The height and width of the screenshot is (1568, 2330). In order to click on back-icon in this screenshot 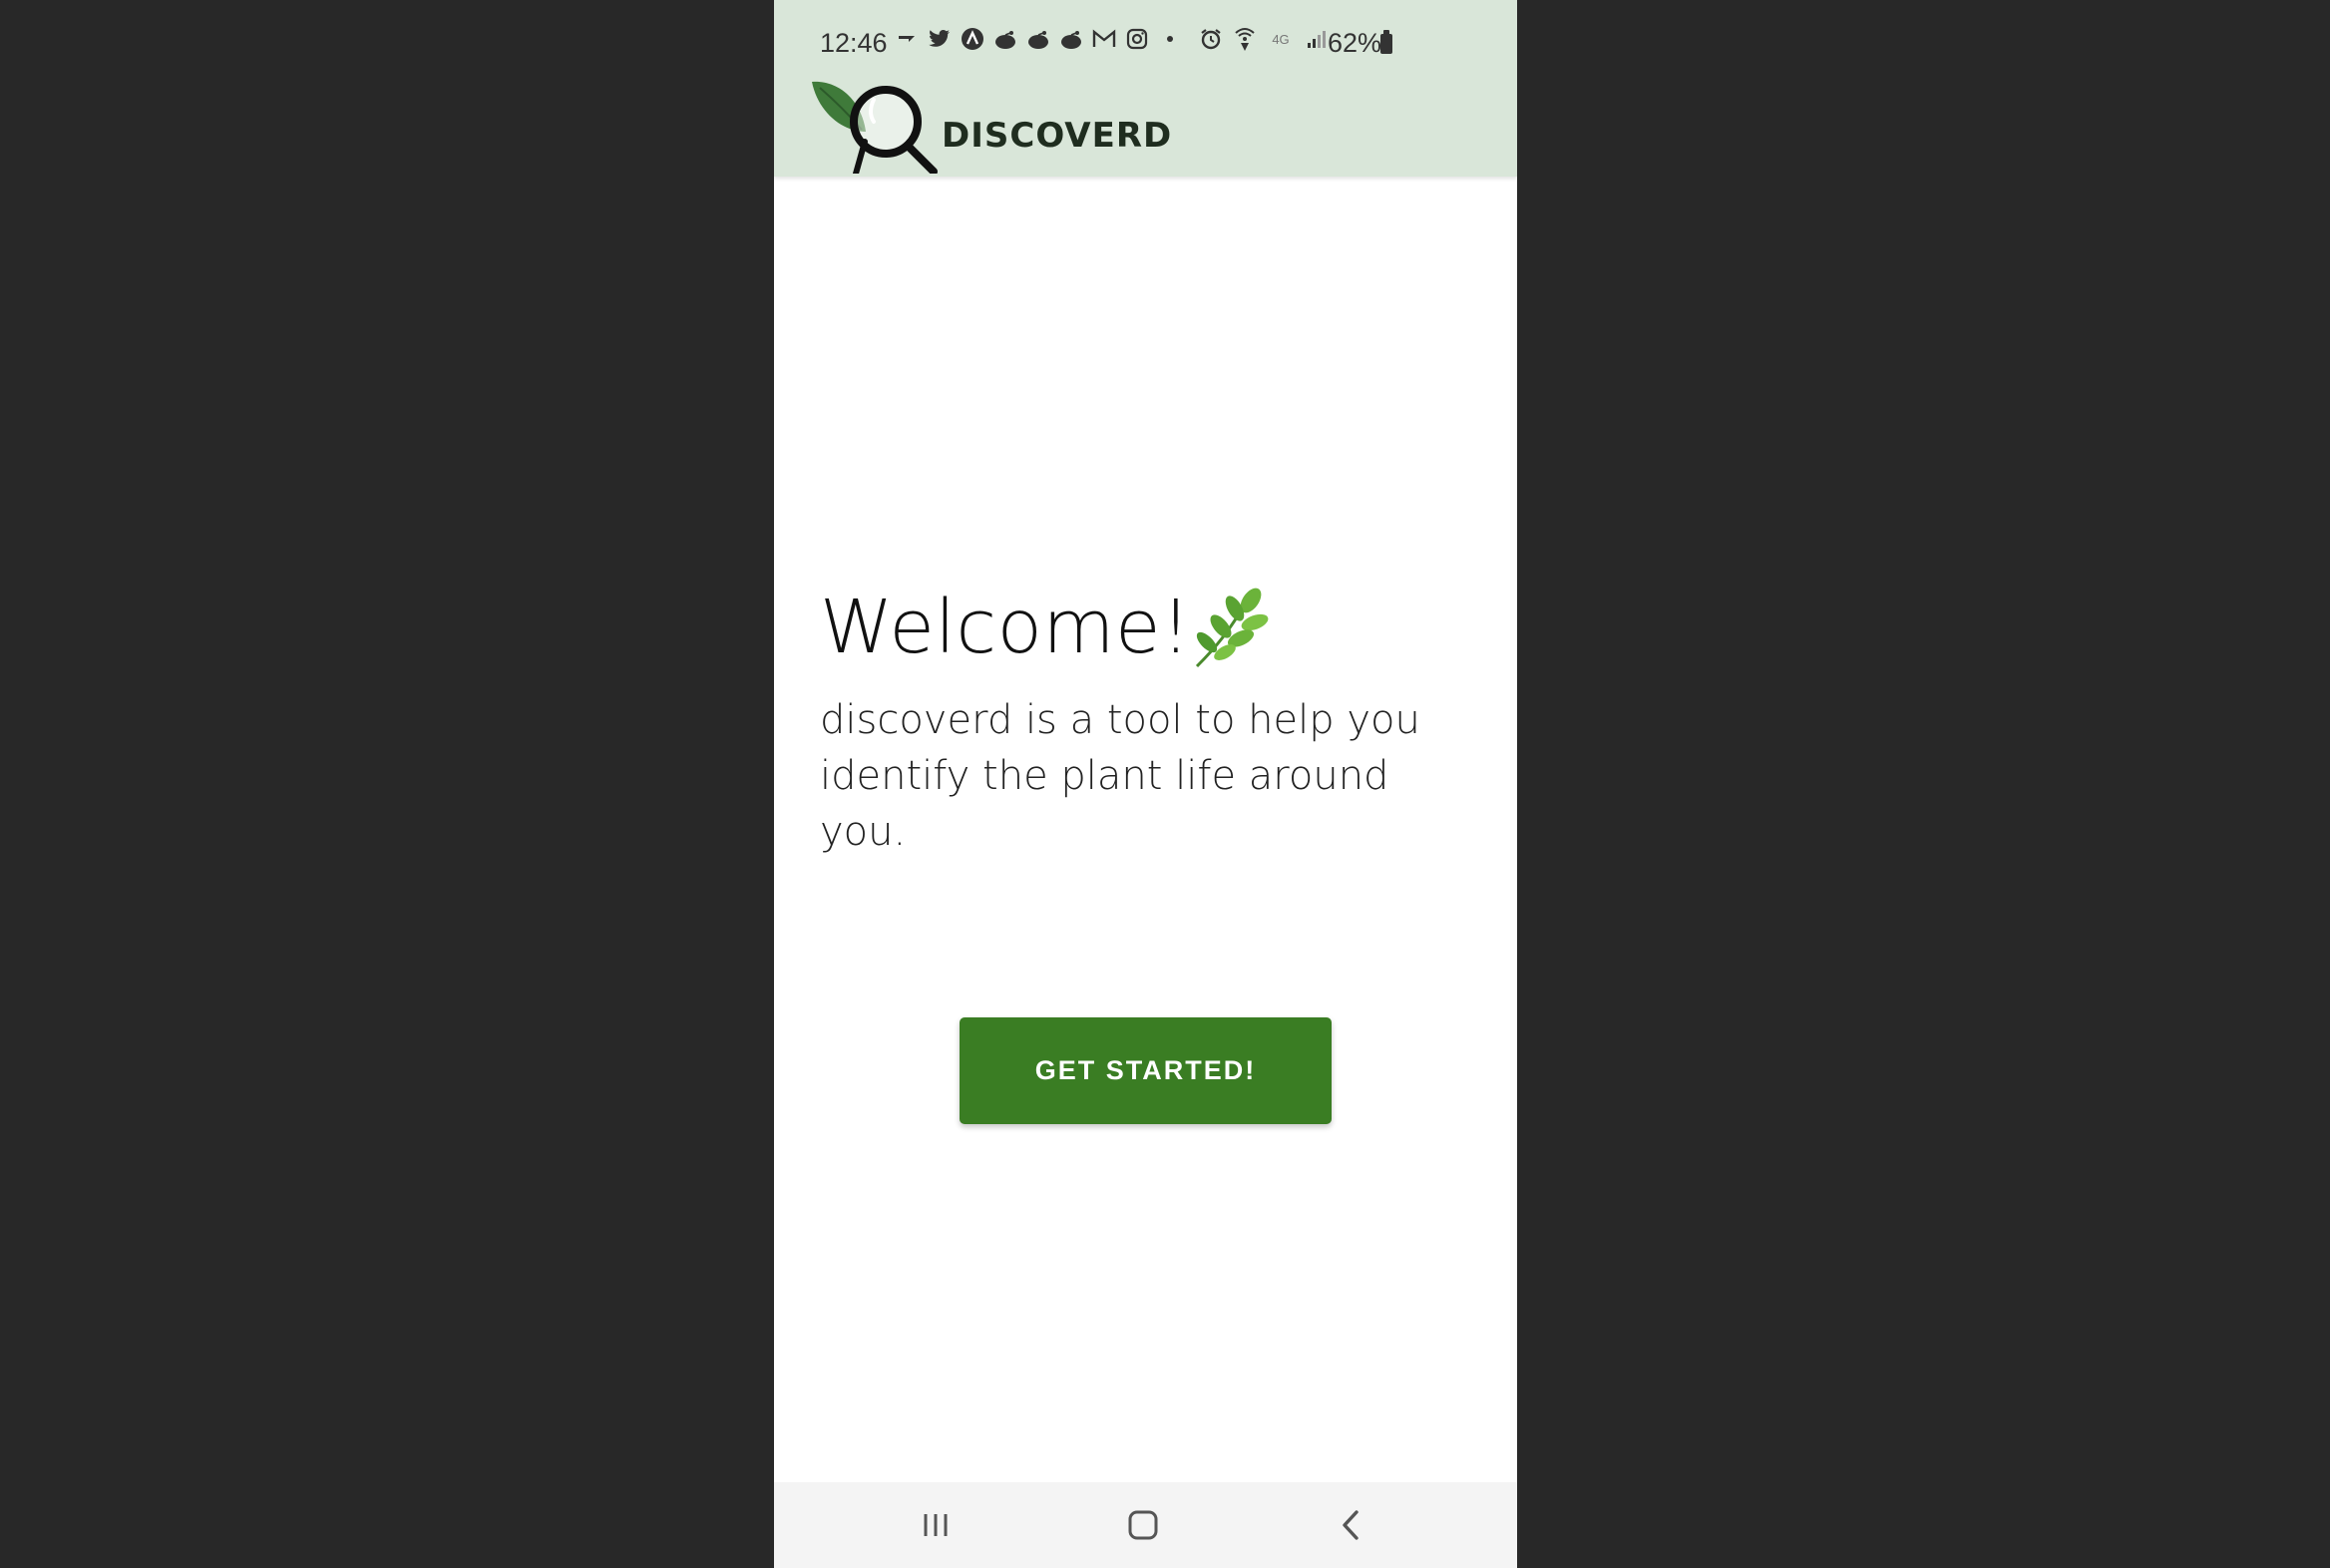, I will do `click(1350, 1525)`.